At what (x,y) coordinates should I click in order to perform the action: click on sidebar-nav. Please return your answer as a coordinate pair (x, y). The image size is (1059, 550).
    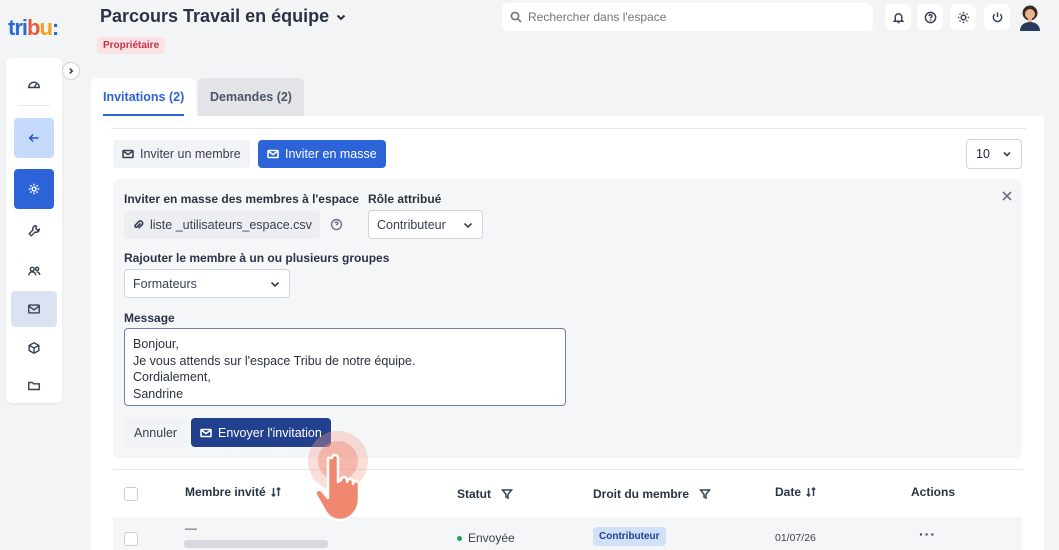
    Looking at the image, I should click on (34, 230).